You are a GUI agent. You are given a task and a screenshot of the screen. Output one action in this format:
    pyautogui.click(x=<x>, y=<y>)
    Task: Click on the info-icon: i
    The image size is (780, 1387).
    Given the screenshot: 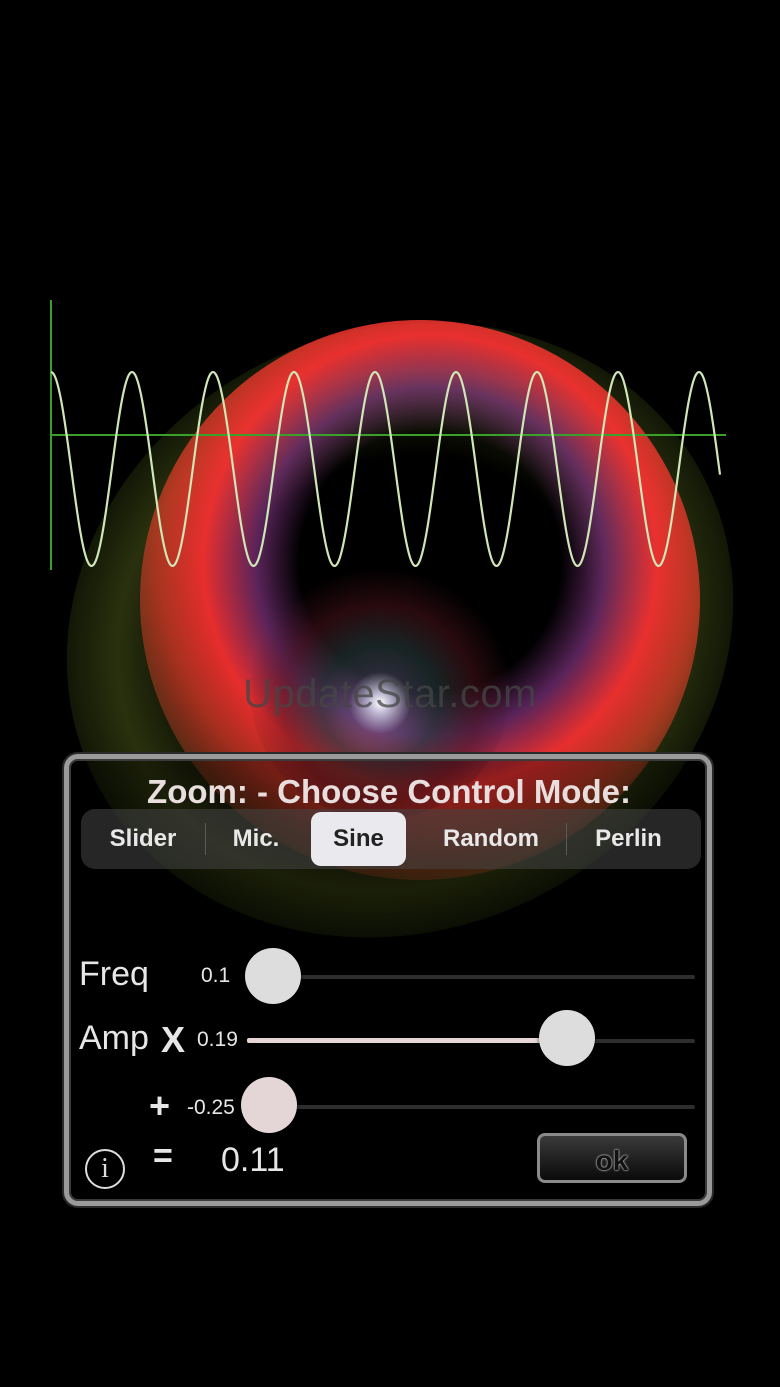 What is the action you would take?
    pyautogui.click(x=105, y=1169)
    